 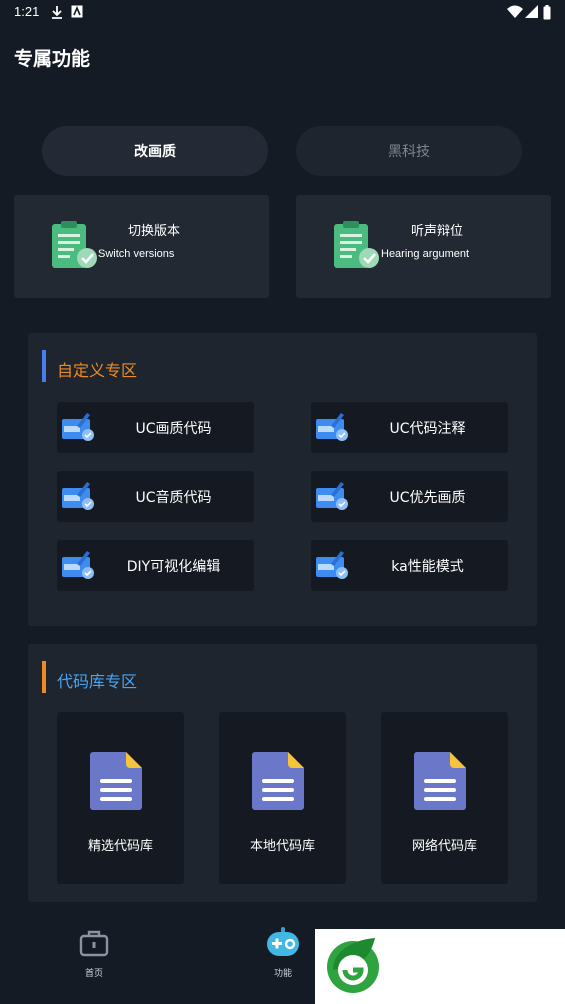 I want to click on button-label: DIY可视化编辑, so click(x=173, y=567).